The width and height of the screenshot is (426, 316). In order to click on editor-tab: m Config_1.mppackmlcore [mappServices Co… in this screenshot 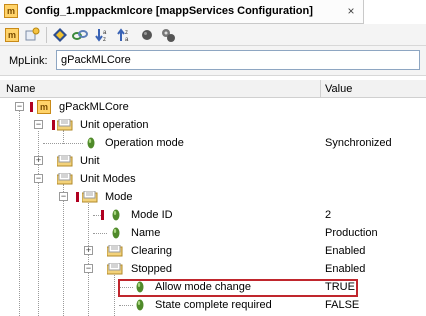, I will do `click(182, 12)`.